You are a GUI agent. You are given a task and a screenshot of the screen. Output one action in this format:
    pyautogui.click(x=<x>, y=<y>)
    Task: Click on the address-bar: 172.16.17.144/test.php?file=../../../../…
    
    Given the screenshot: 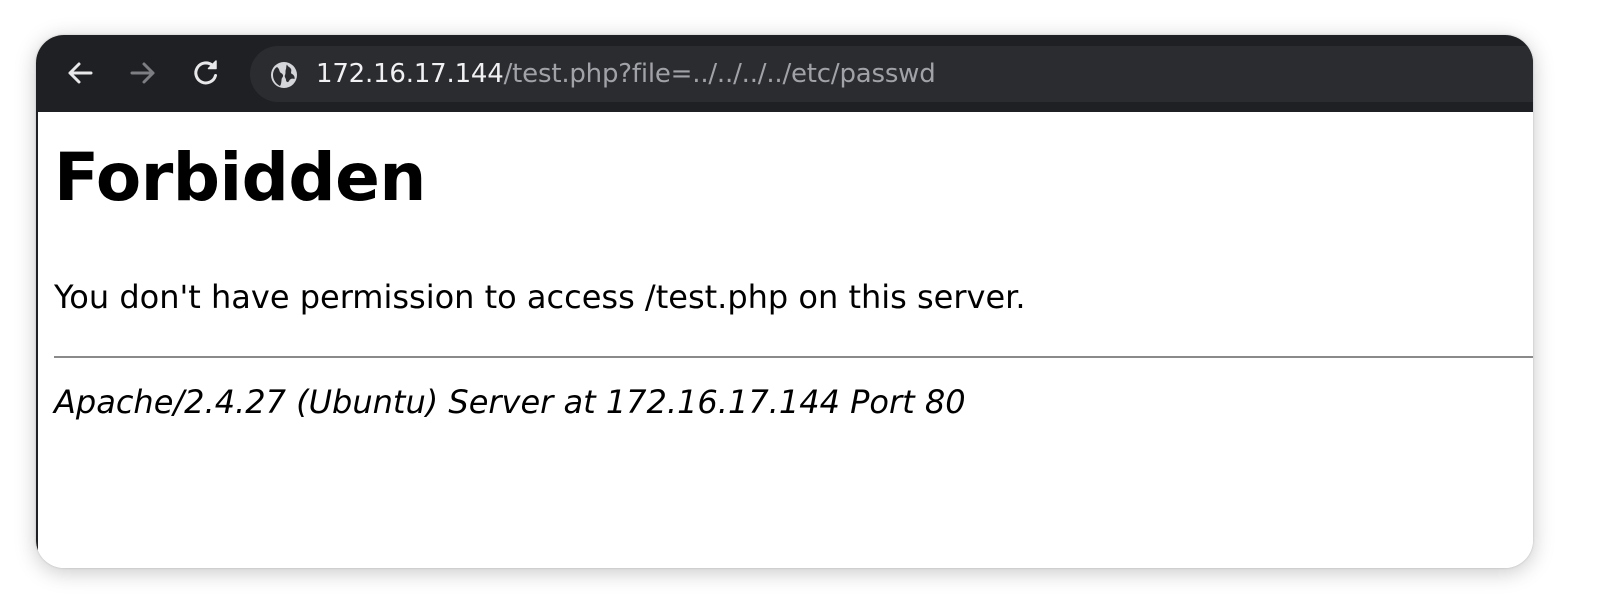 What is the action you would take?
    pyautogui.click(x=891, y=74)
    